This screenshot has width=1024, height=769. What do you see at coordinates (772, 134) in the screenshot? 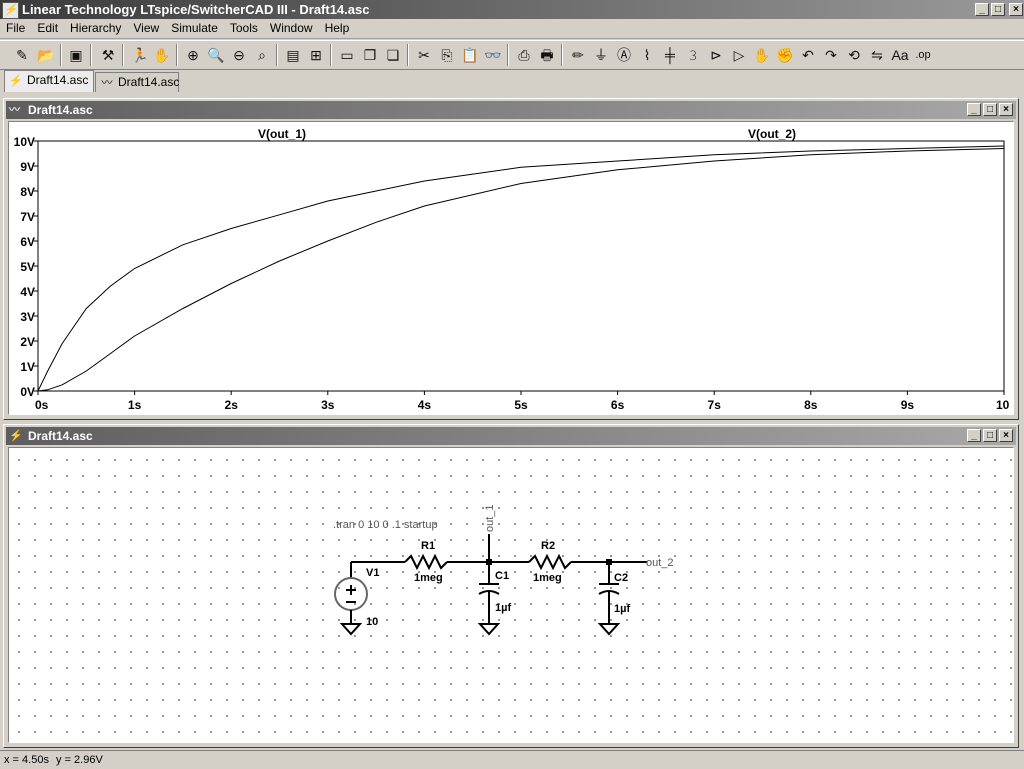
I see `trace-label-out2: V(out_2)` at bounding box center [772, 134].